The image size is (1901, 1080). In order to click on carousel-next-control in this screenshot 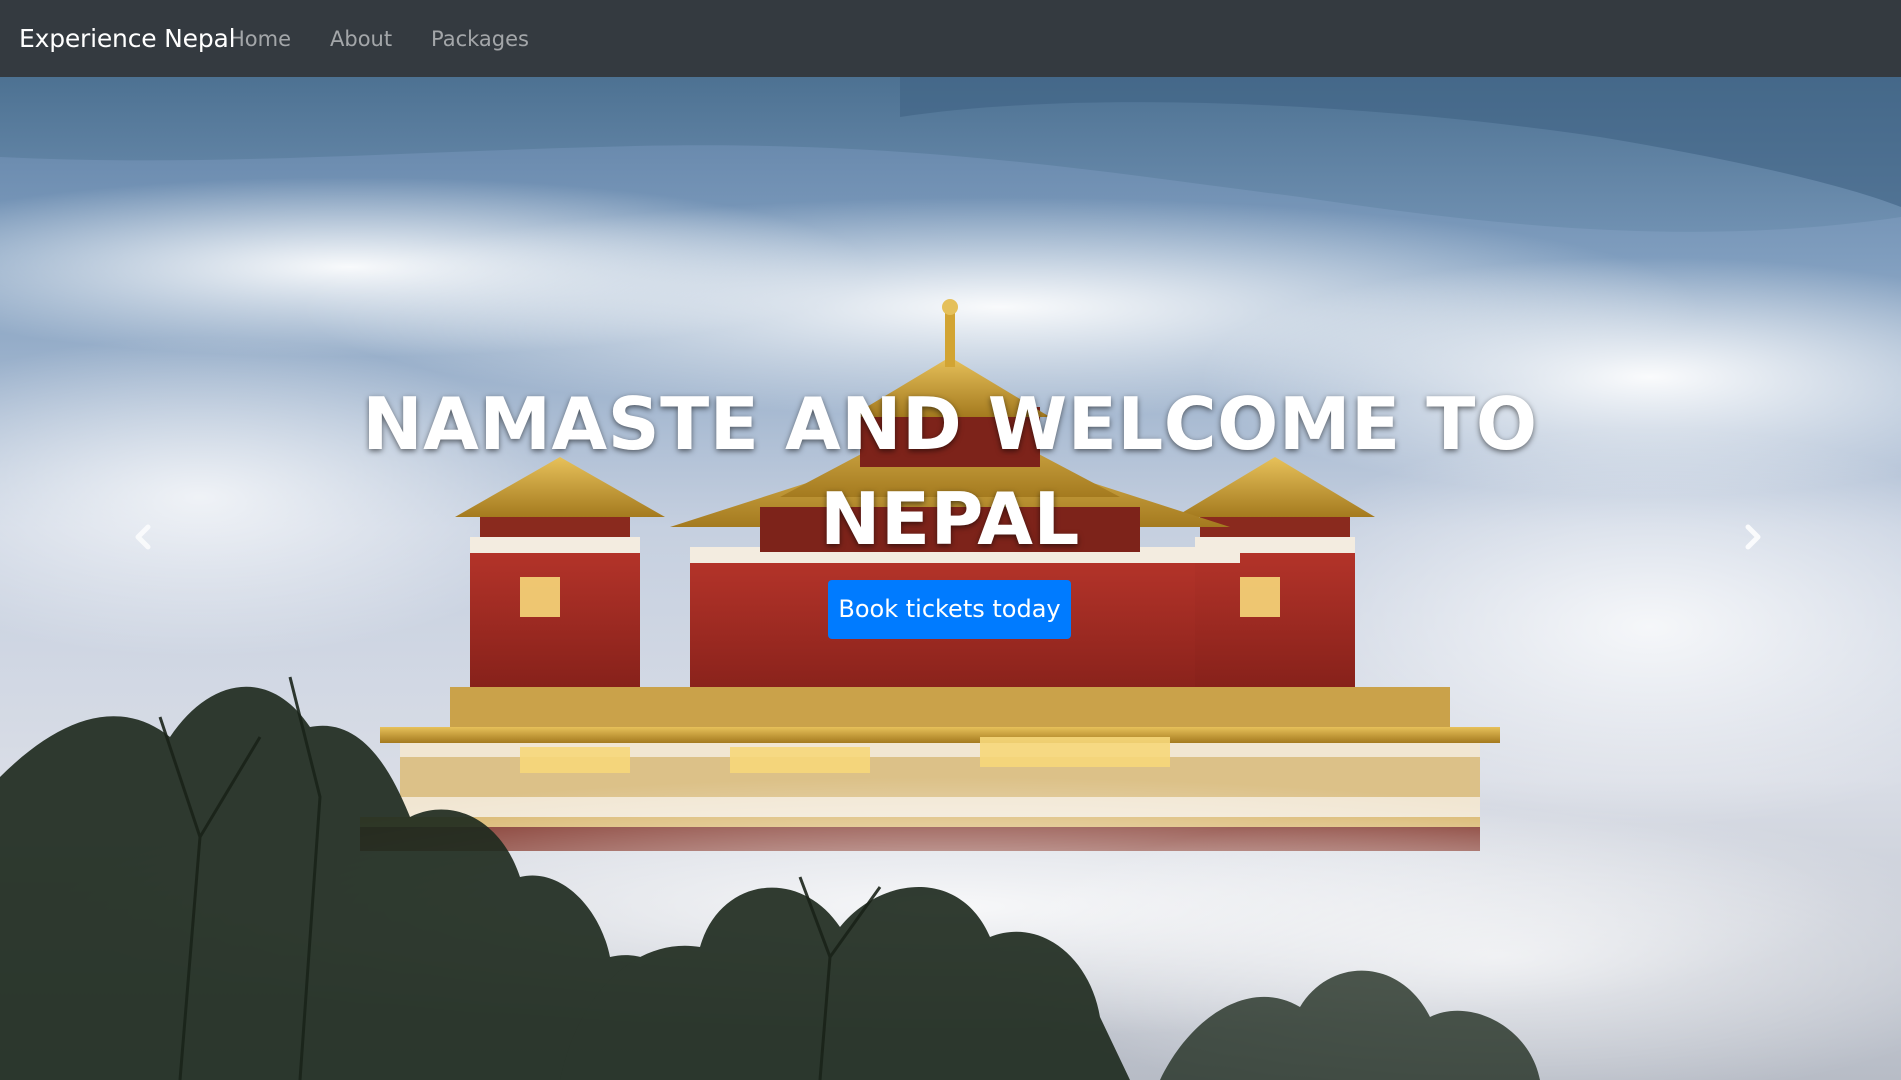, I will do `click(1754, 537)`.